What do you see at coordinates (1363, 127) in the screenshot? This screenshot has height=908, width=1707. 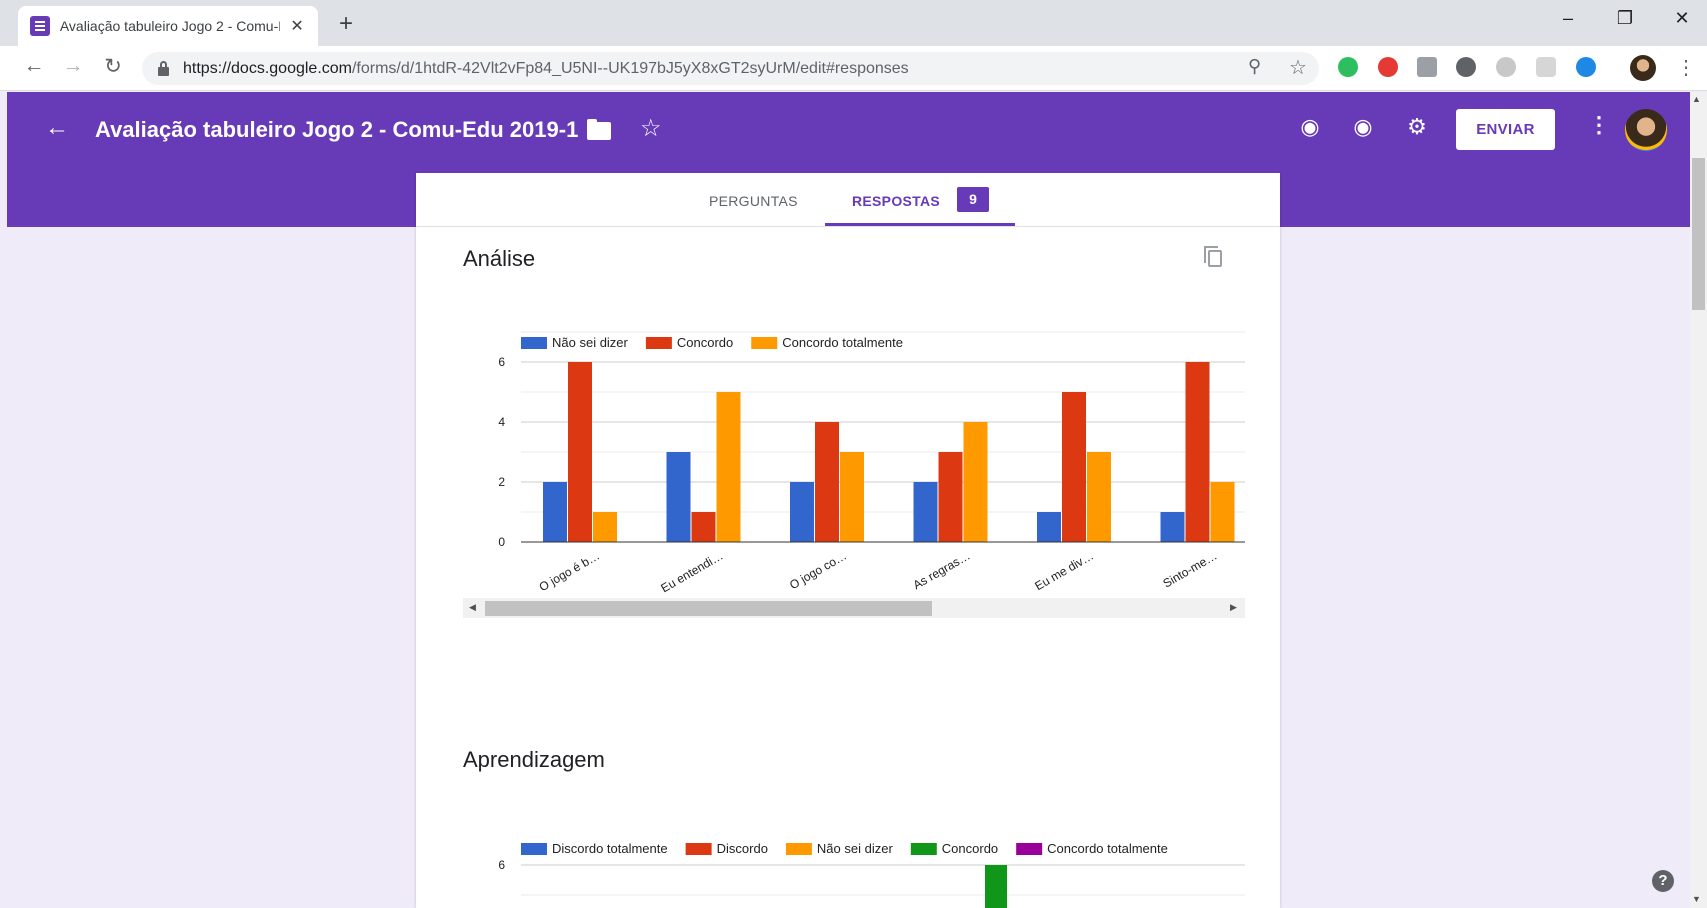 I see `preview-eye-icon: ◉` at bounding box center [1363, 127].